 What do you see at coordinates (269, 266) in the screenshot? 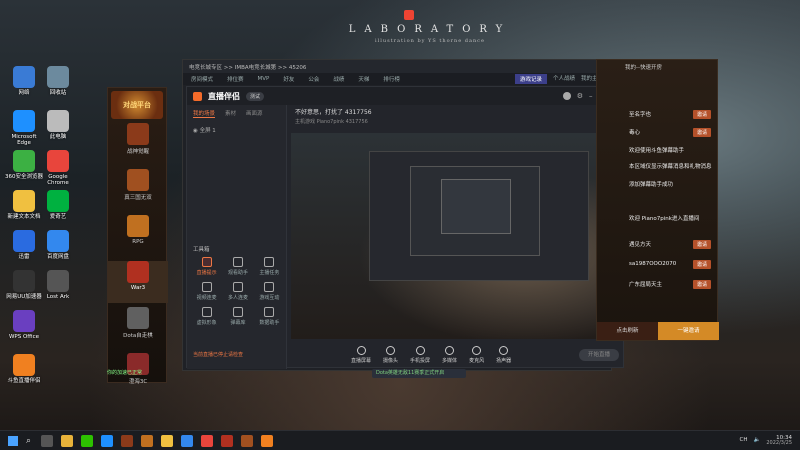
I see `tool-button: 主播任务` at bounding box center [269, 266].